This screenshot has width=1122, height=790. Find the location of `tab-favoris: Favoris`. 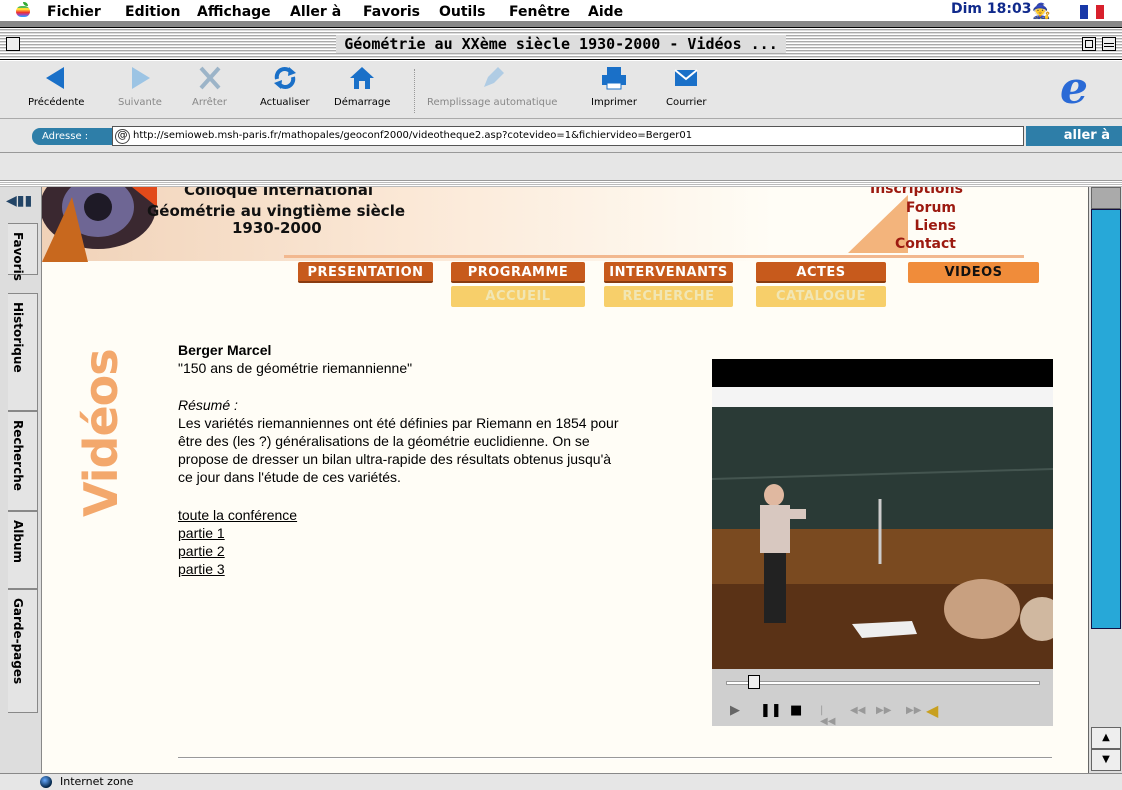

tab-favoris: Favoris is located at coordinates (23, 252).